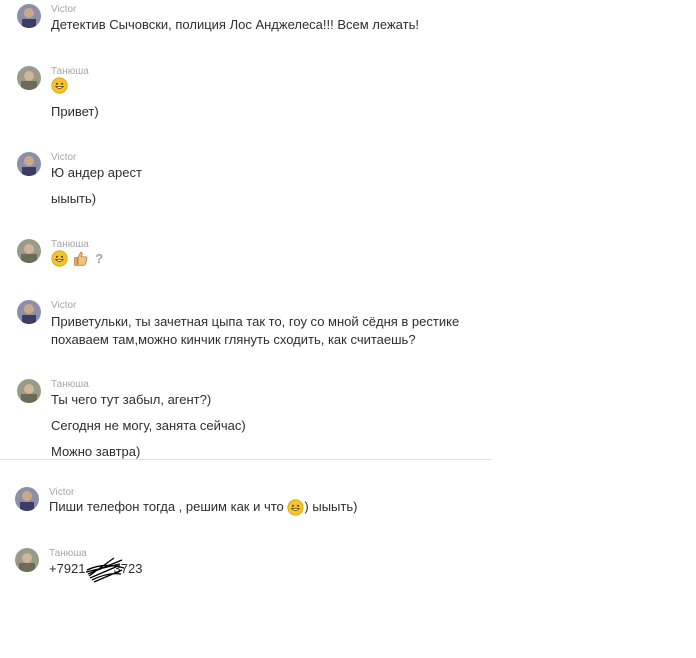 Image resolution: width=696 pixels, height=658 pixels. I want to click on message-text-part: ) ыыыть), so click(331, 506).